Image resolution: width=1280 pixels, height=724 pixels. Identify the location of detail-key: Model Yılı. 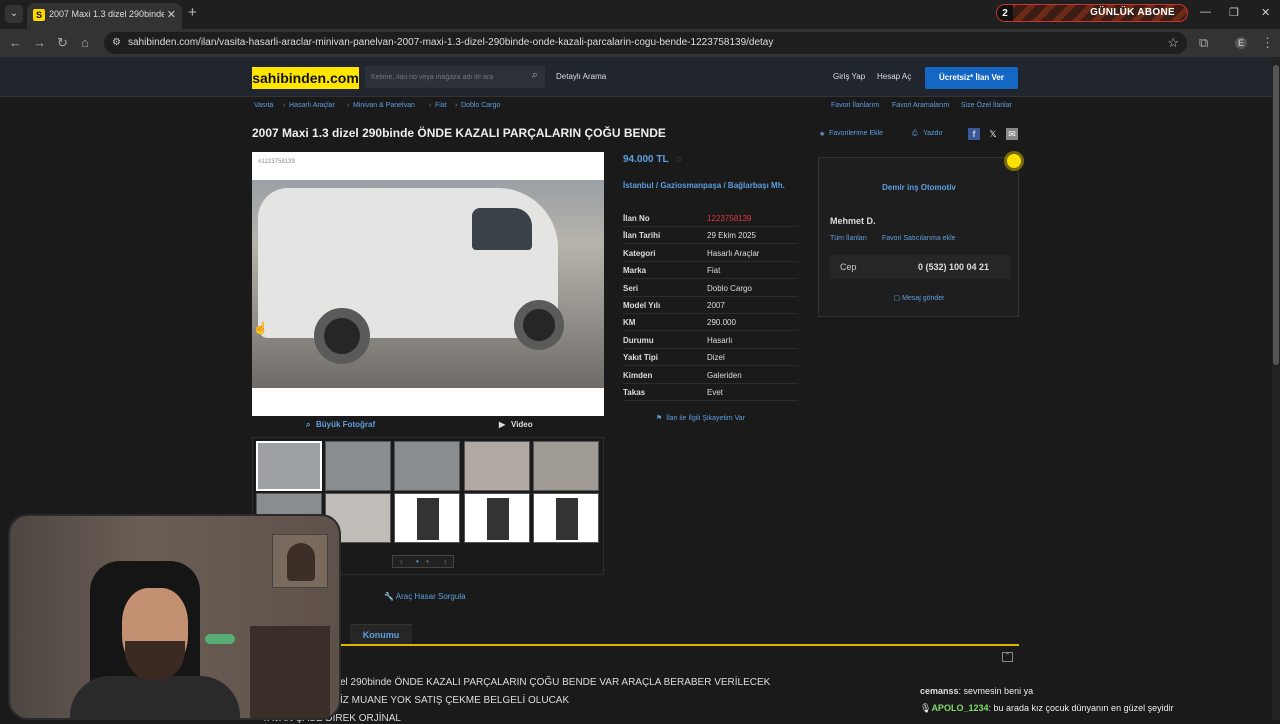
(642, 305).